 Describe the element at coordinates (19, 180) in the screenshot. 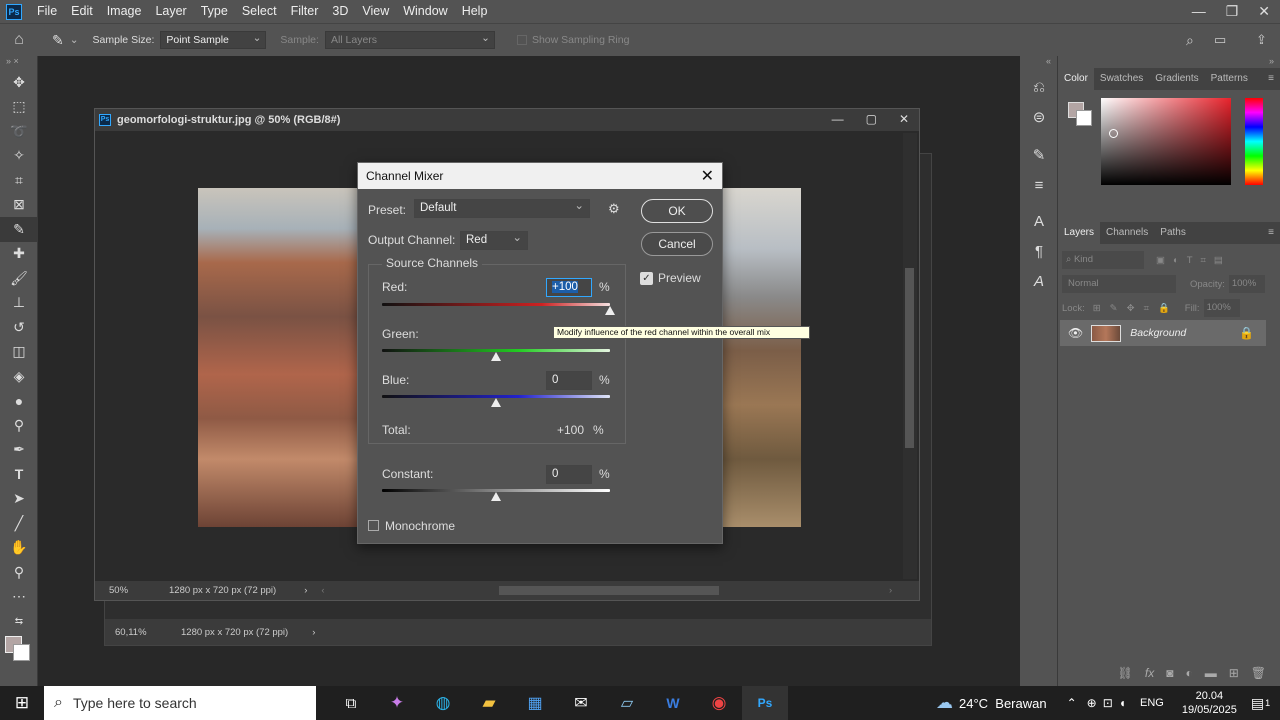

I see `crop-tool-icon: ⌗` at that location.